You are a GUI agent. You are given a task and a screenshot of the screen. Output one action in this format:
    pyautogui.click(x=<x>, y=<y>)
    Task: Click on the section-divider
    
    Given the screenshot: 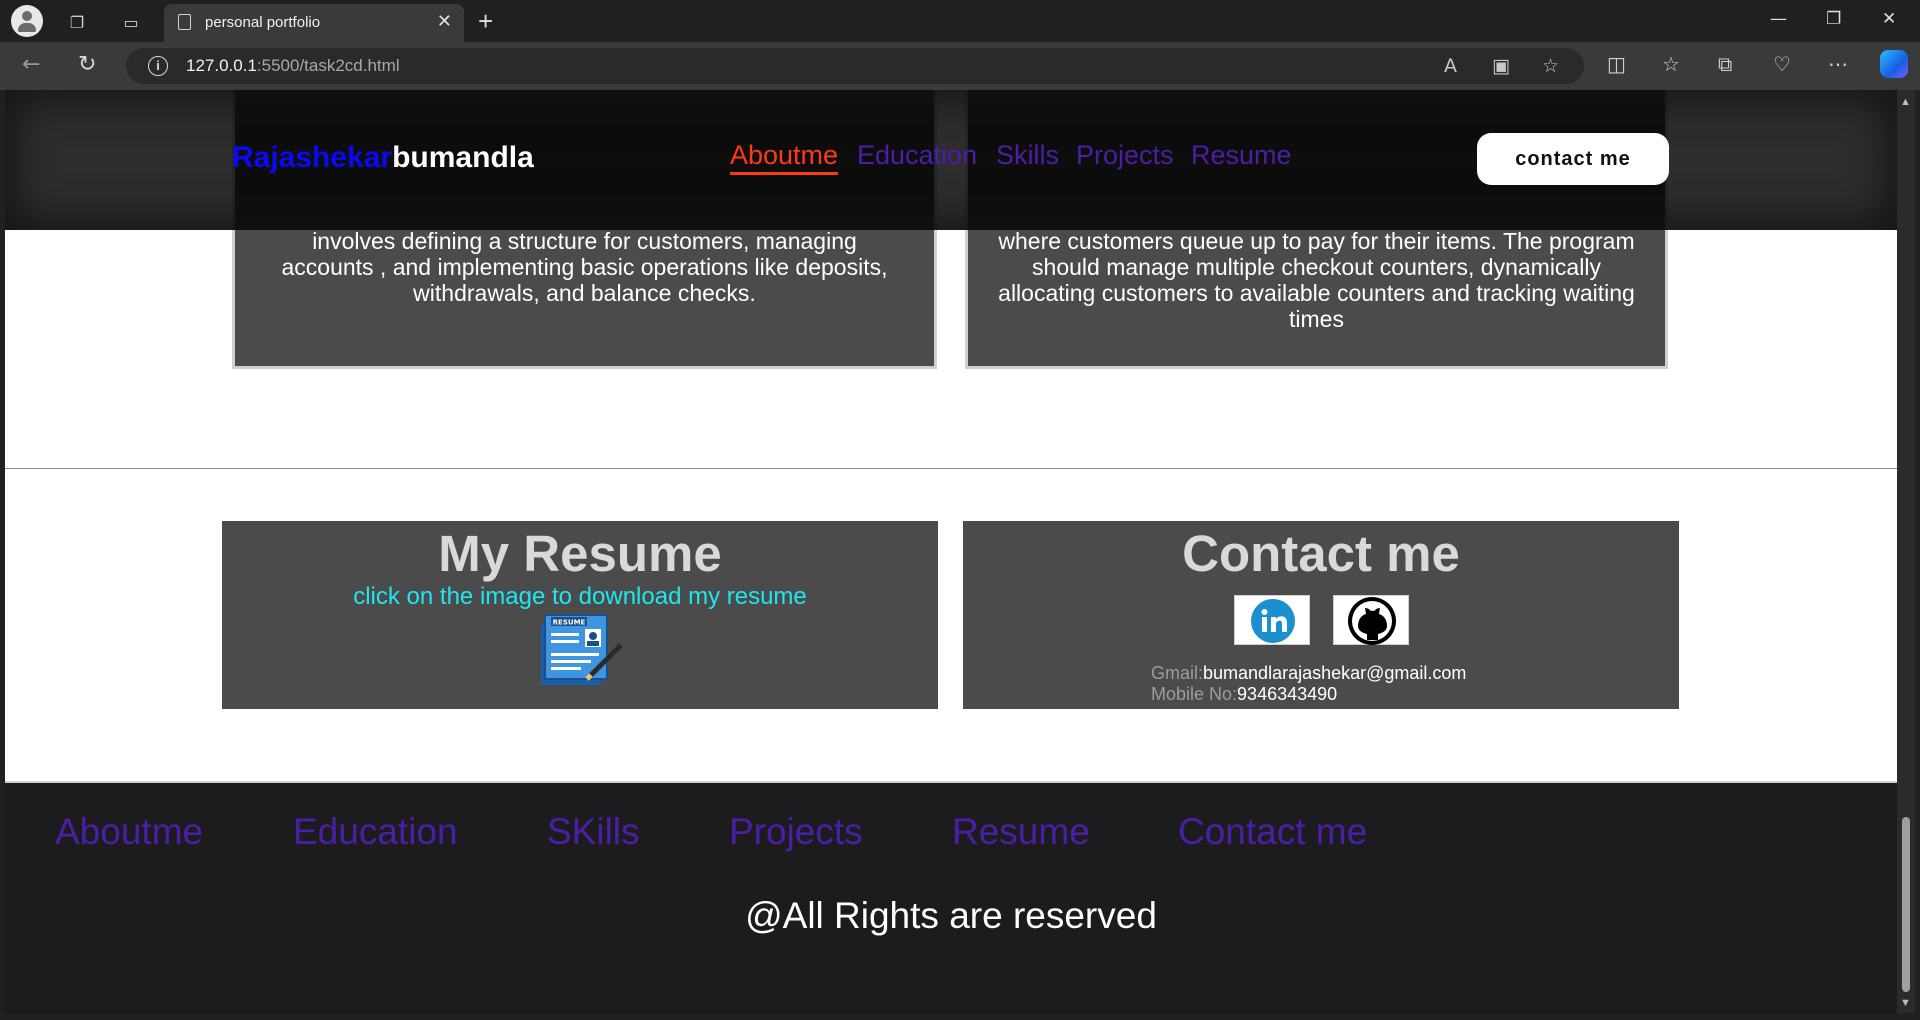 What is the action you would take?
    pyautogui.click(x=951, y=468)
    